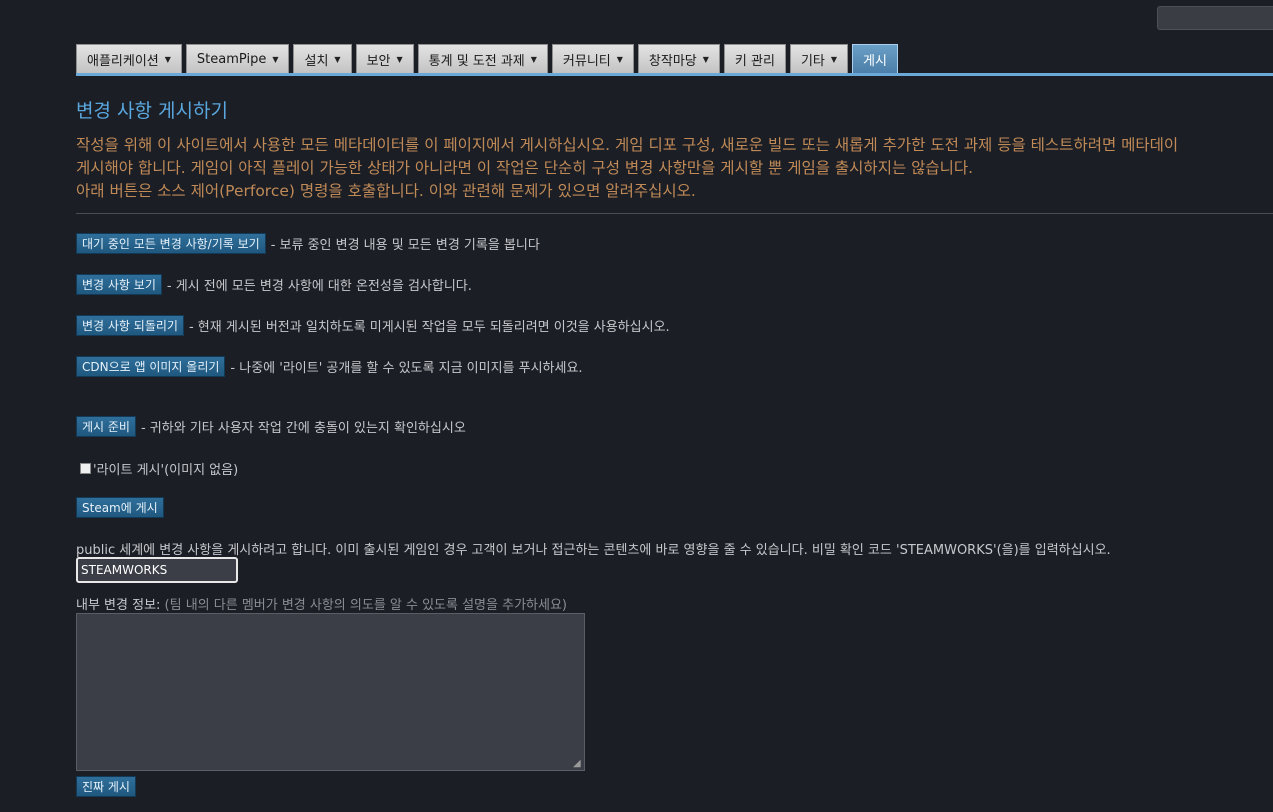  I want to click on tab-8: 기타 ▼, so click(819, 59).